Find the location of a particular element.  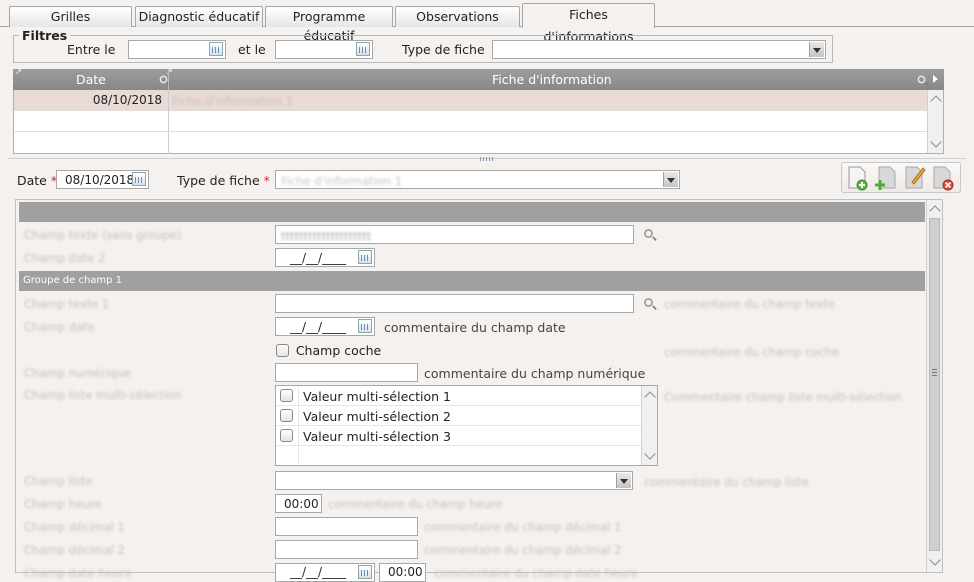

column-fiche-header: Fiche d'information is located at coordinates (552, 79).